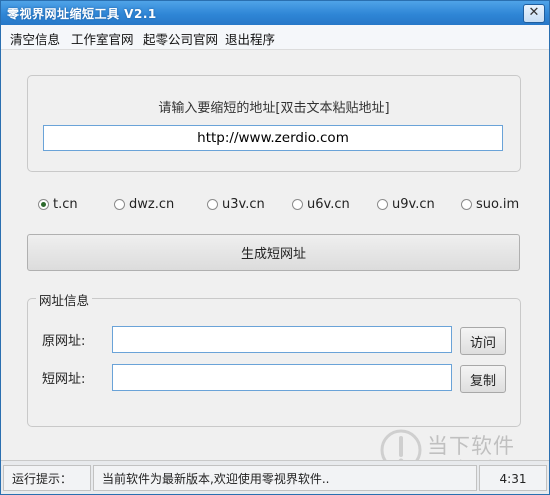 This screenshot has height=495, width=550. I want to click on original-url-label: 原网址:, so click(64, 341).